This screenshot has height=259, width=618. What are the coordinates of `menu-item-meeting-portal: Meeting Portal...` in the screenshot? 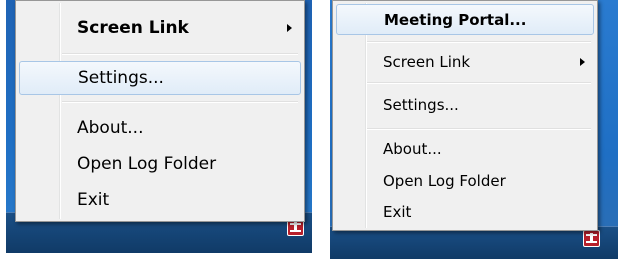 It's located at (465, 19).